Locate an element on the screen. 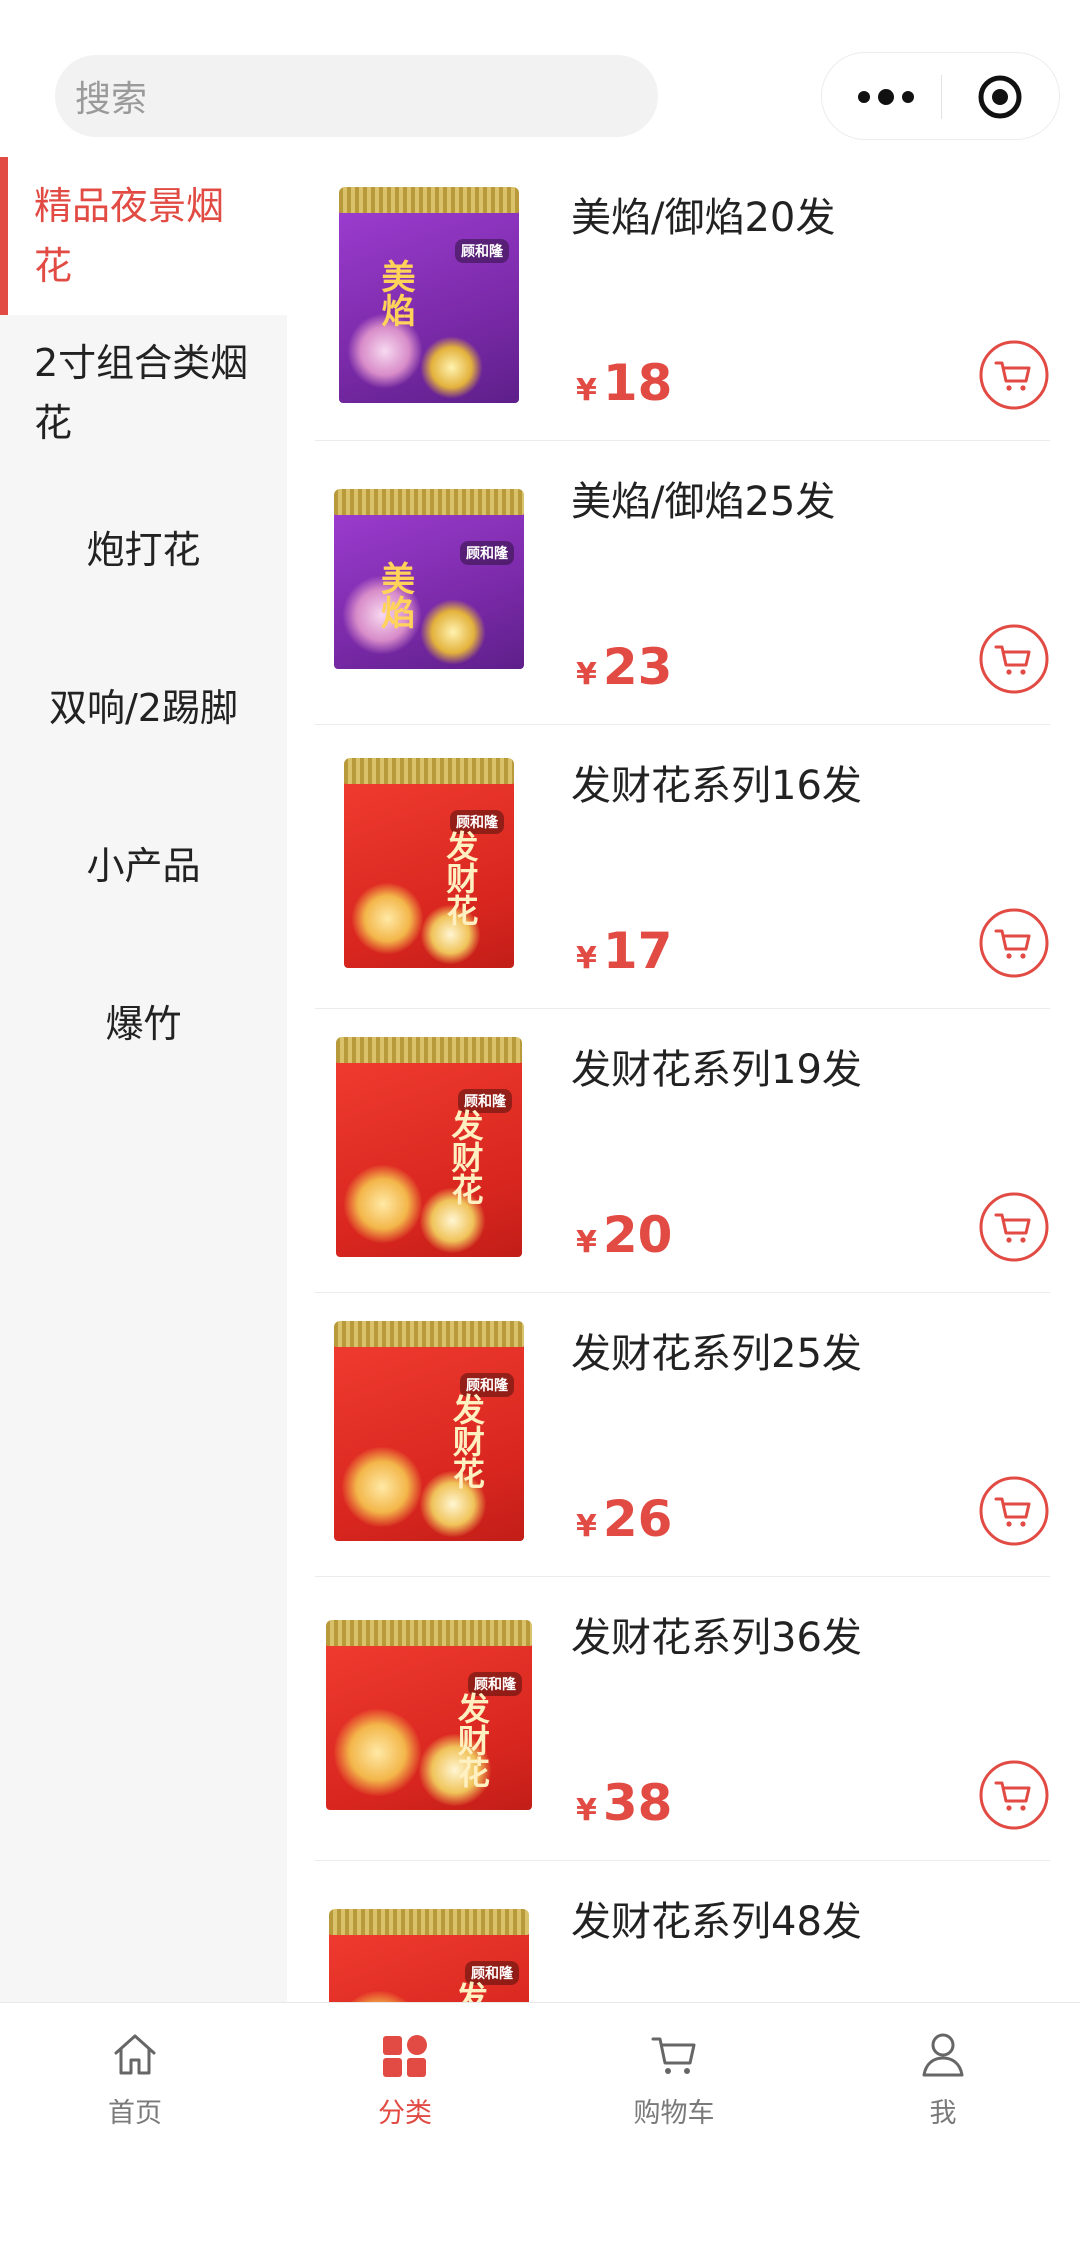  category-label: 2寸组合类烟花 is located at coordinates (141, 393).